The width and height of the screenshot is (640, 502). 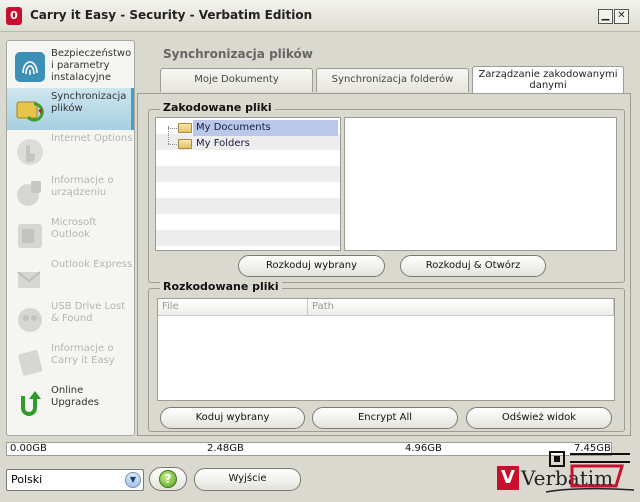 What do you see at coordinates (236, 80) in the screenshot?
I see `tab-my-documents: Moje Dokumenty` at bounding box center [236, 80].